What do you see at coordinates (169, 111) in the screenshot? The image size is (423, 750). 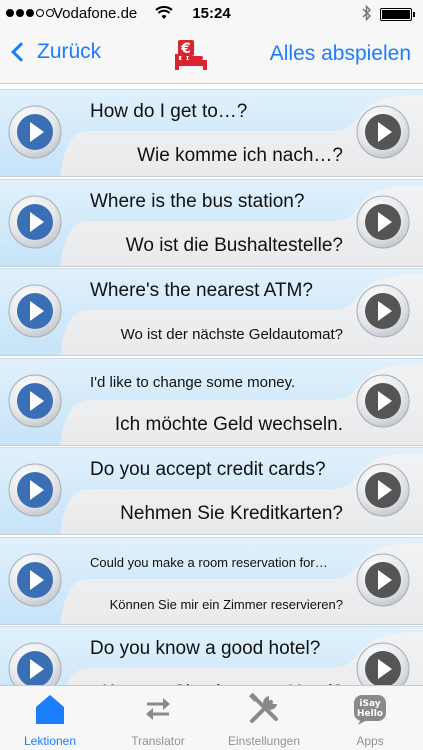 I see `phrase-english: How do I get to…?` at bounding box center [169, 111].